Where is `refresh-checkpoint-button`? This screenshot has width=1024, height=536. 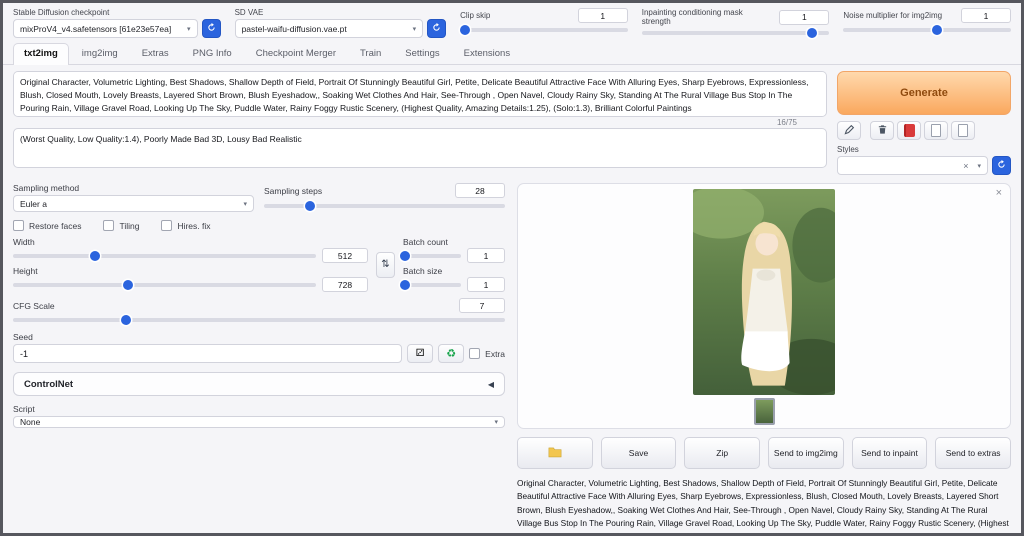 refresh-checkpoint-button is located at coordinates (211, 28).